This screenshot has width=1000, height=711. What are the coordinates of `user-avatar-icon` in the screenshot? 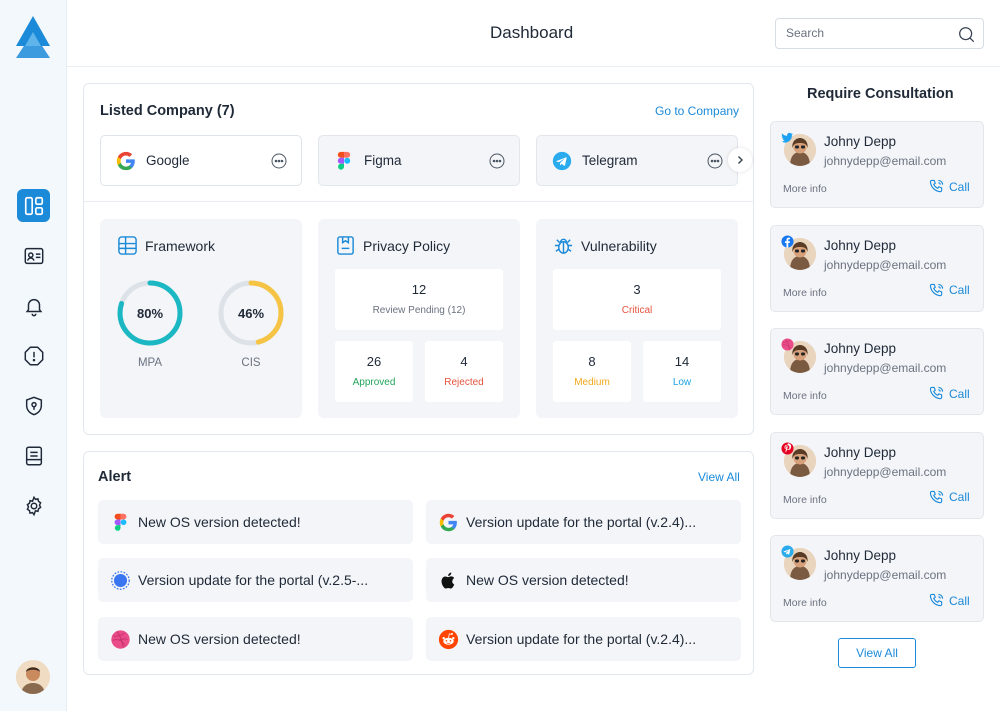 It's located at (33, 677).